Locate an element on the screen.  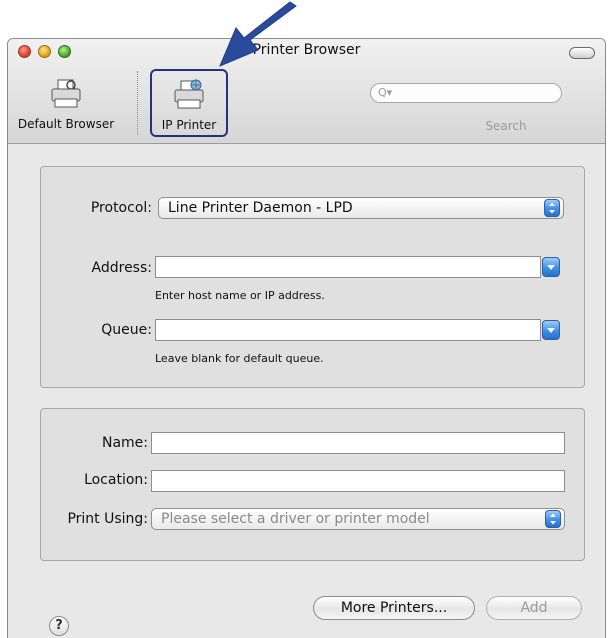
printer-icon is located at coordinates (66, 93).